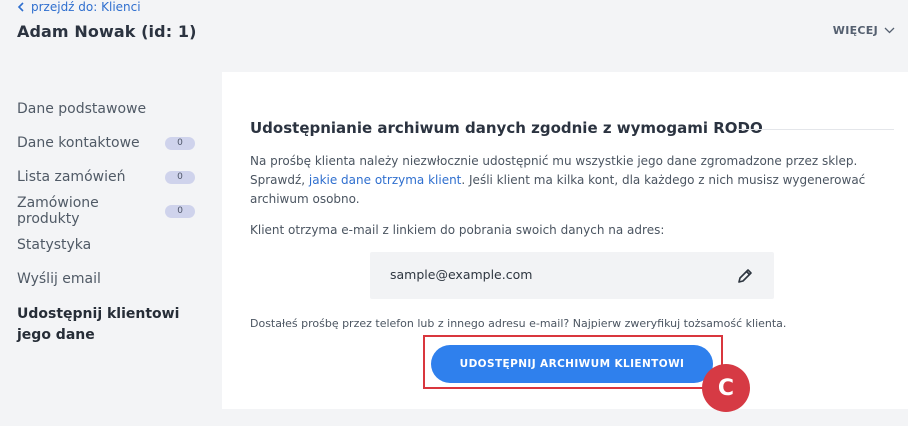 The height and width of the screenshot is (426, 908). I want to click on divider, so click(815, 129).